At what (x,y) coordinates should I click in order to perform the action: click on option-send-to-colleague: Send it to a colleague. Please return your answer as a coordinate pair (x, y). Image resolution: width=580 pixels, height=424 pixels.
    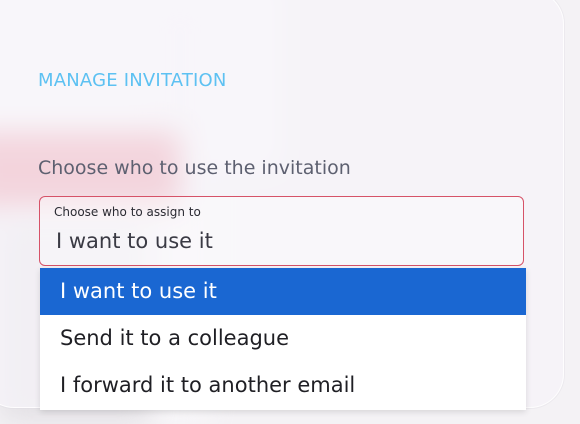
    Looking at the image, I should click on (283, 338).